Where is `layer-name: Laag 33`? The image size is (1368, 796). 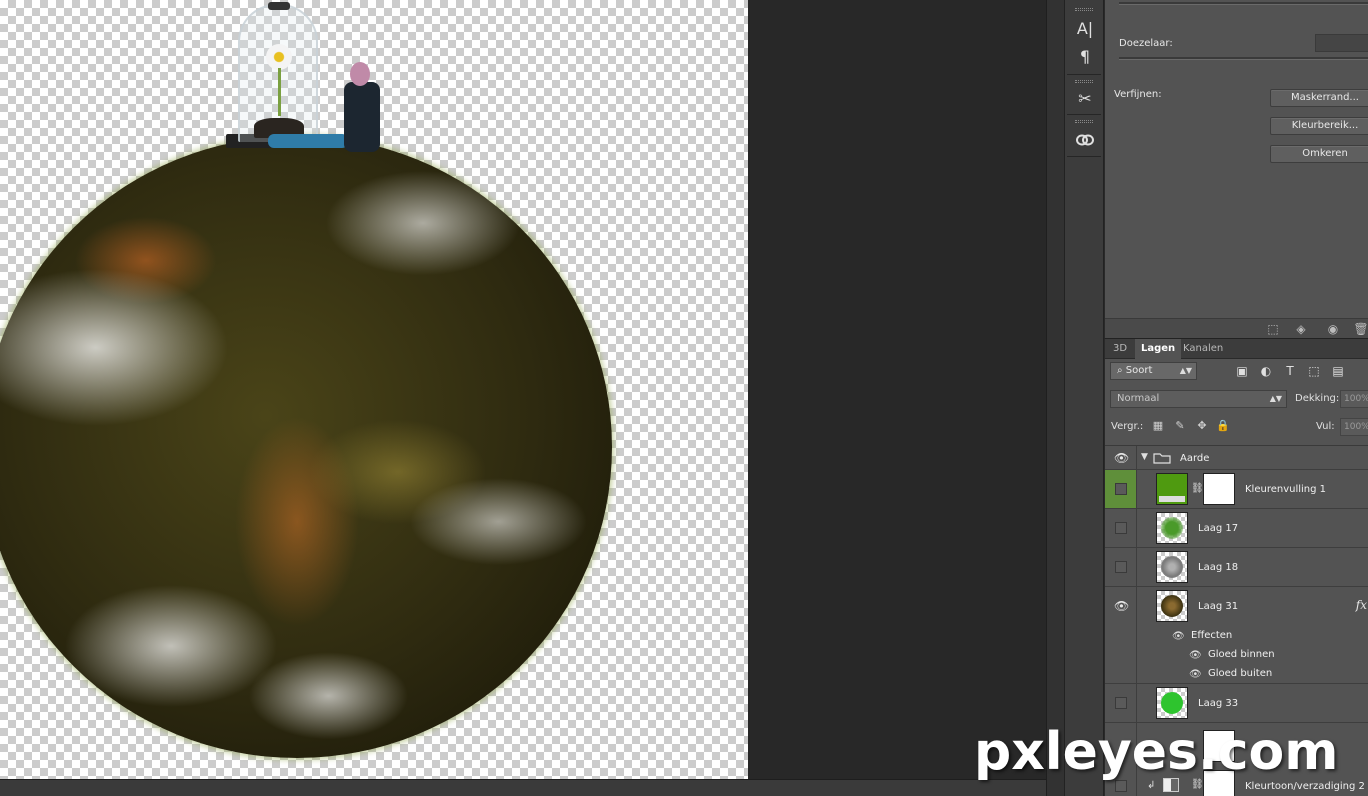
layer-name: Laag 33 is located at coordinates (1218, 703).